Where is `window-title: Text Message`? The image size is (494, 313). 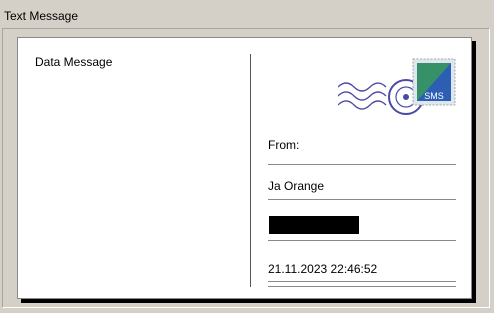 window-title: Text Message is located at coordinates (41, 16).